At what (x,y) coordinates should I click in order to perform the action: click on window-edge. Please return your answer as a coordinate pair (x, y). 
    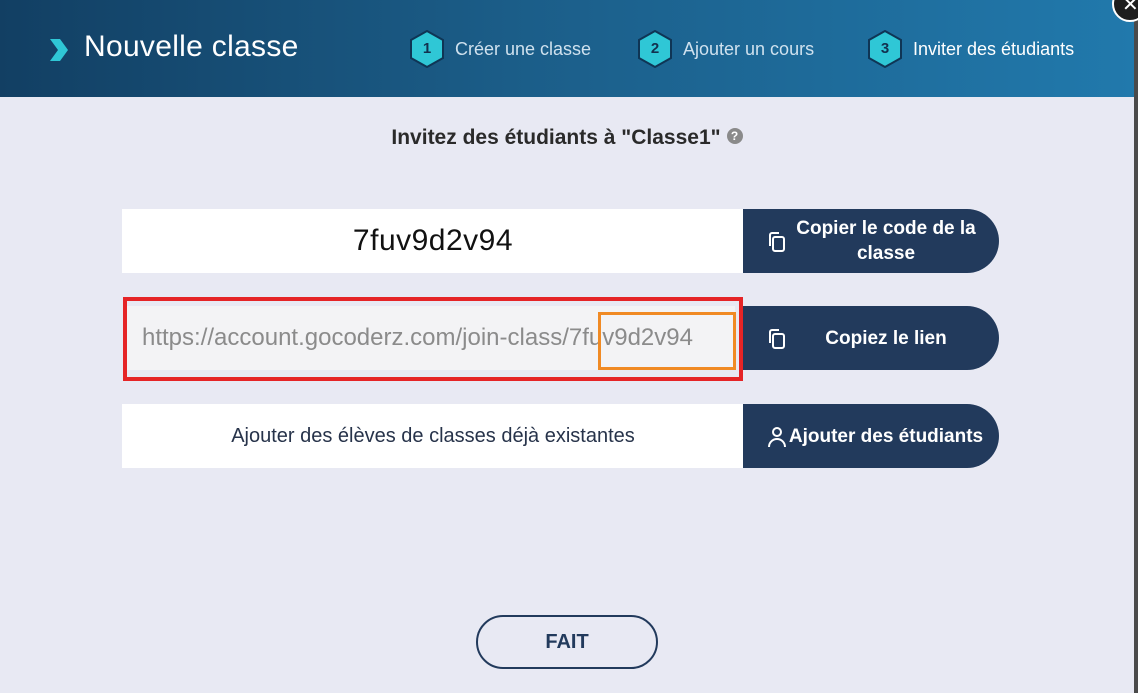
    Looking at the image, I should click on (1136, 346).